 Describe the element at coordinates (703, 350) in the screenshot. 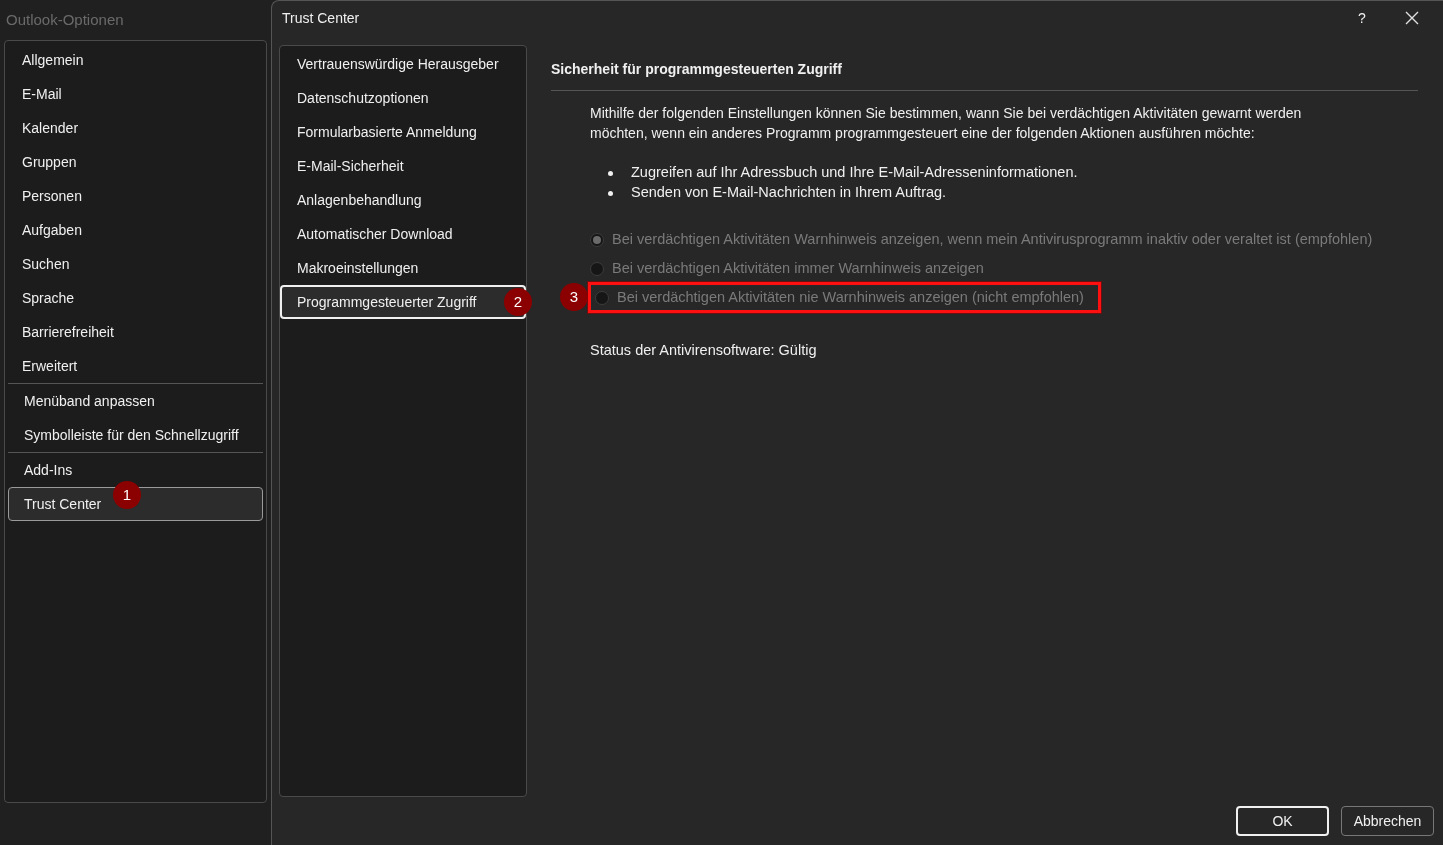

I see `antivirus-status-text: Status der Antivirensoftware: Gültig` at that location.